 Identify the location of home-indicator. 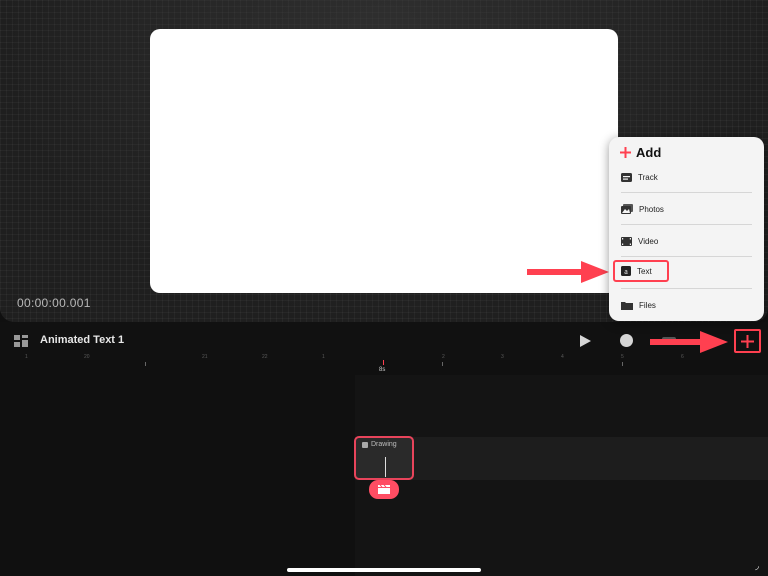
(384, 570).